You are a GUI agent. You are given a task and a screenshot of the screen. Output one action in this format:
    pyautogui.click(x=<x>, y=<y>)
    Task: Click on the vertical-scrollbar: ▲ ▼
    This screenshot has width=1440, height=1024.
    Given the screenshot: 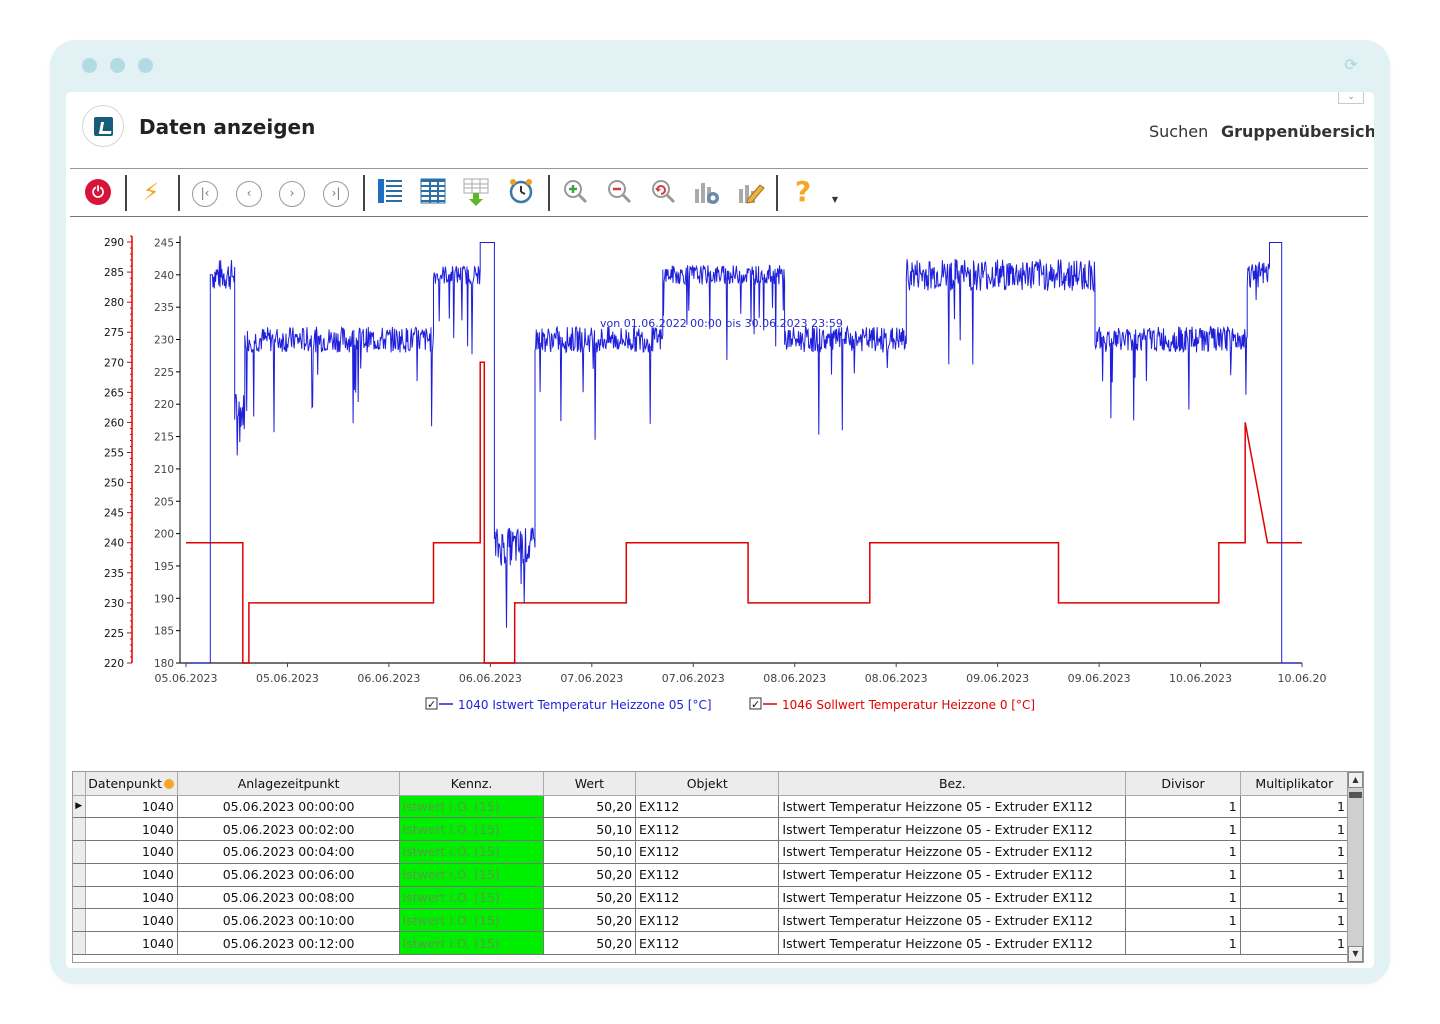 What is the action you would take?
    pyautogui.click(x=1355, y=867)
    